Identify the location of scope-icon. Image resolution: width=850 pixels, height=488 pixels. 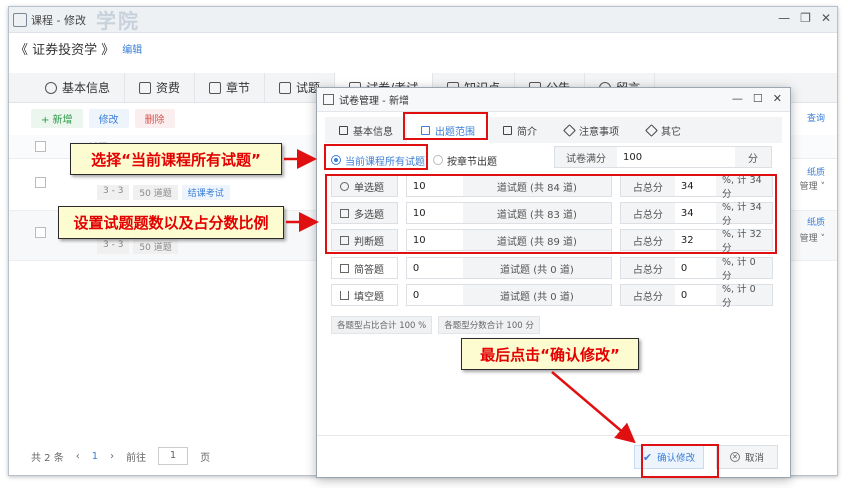
(425, 130).